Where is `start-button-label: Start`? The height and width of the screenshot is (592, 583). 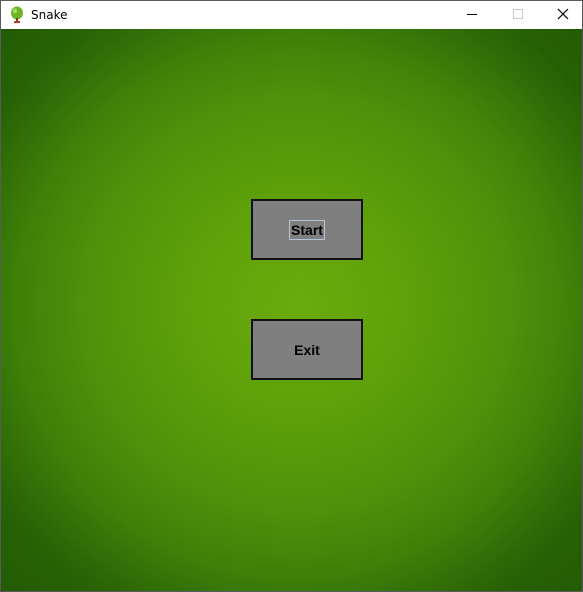
start-button-label: Start is located at coordinates (307, 229).